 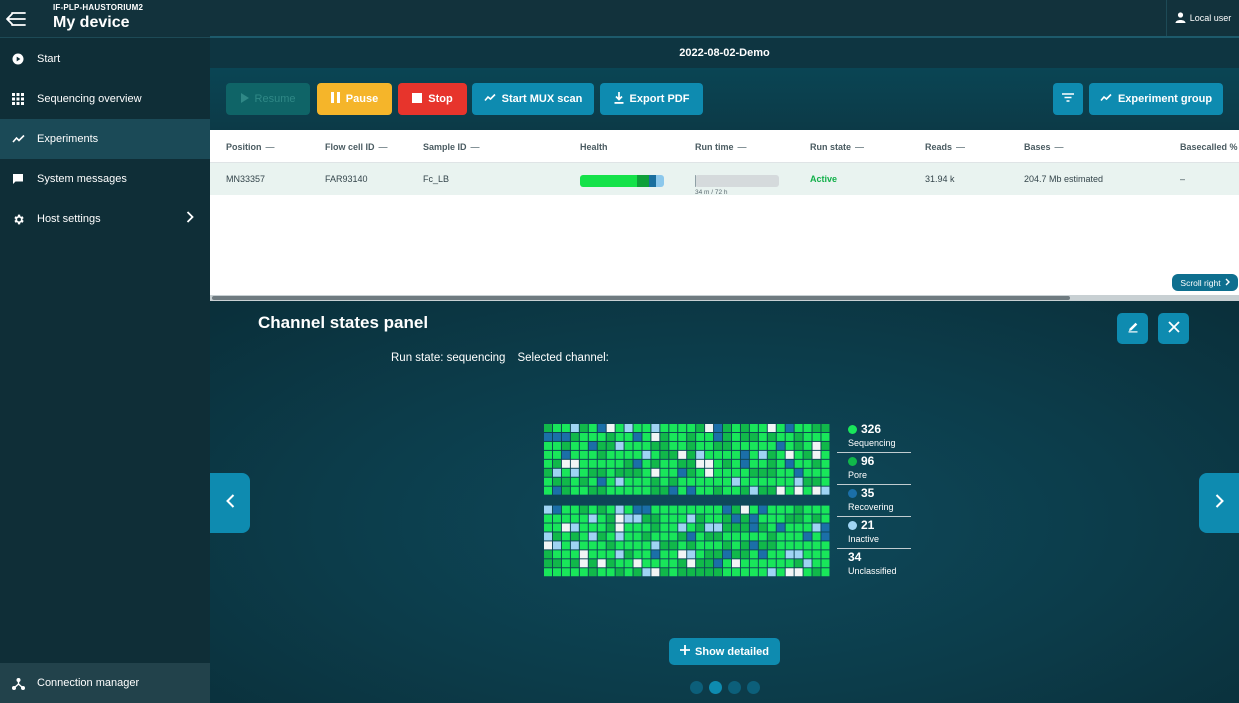 What do you see at coordinates (250, 147) in the screenshot?
I see `column-header-position: Position —` at bounding box center [250, 147].